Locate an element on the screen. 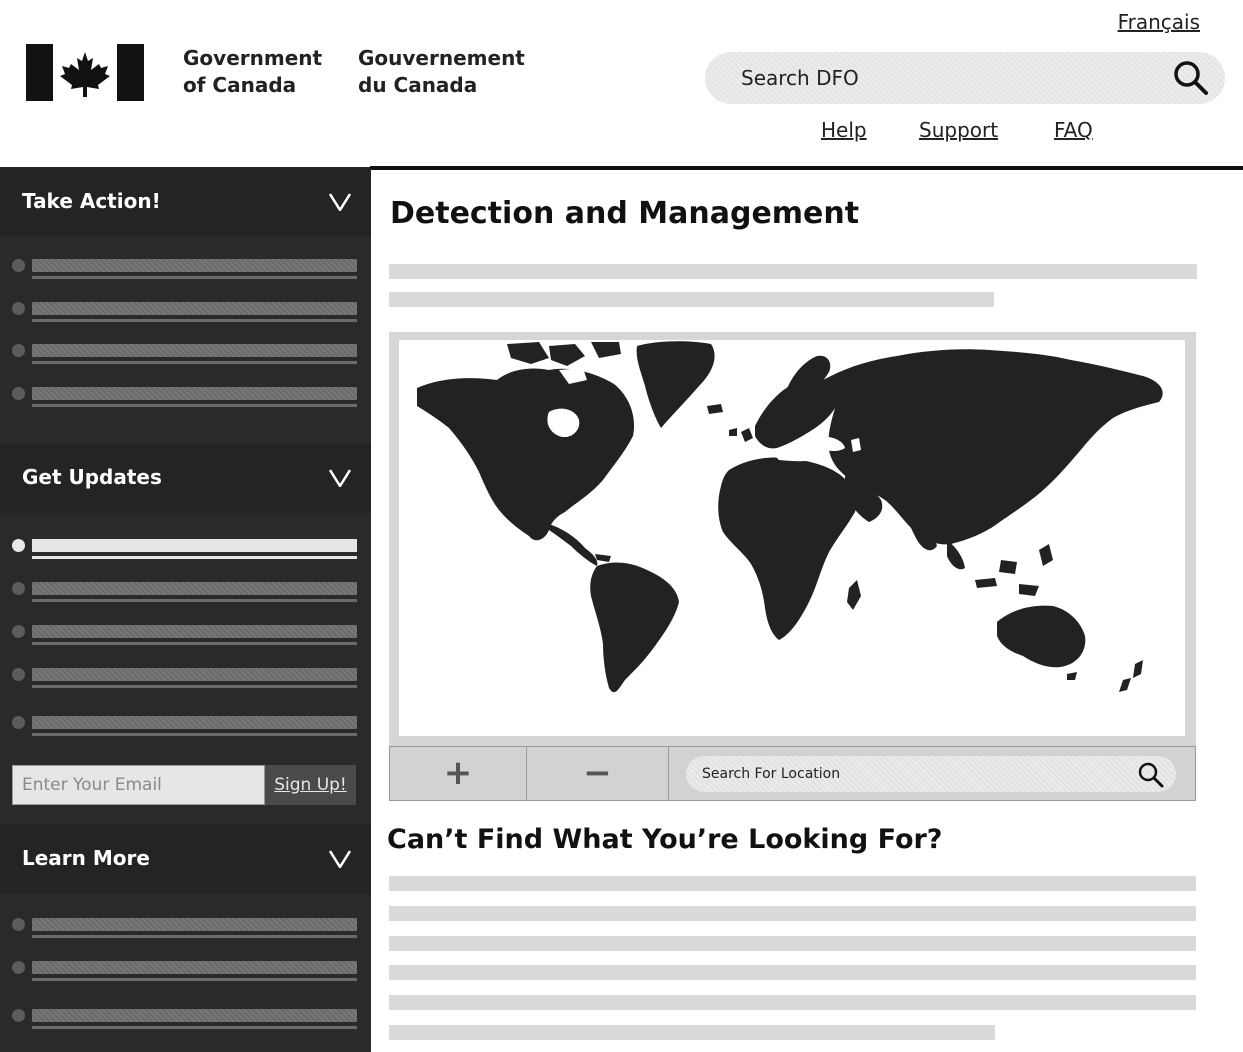  map-controls: + − is located at coordinates (792, 773).